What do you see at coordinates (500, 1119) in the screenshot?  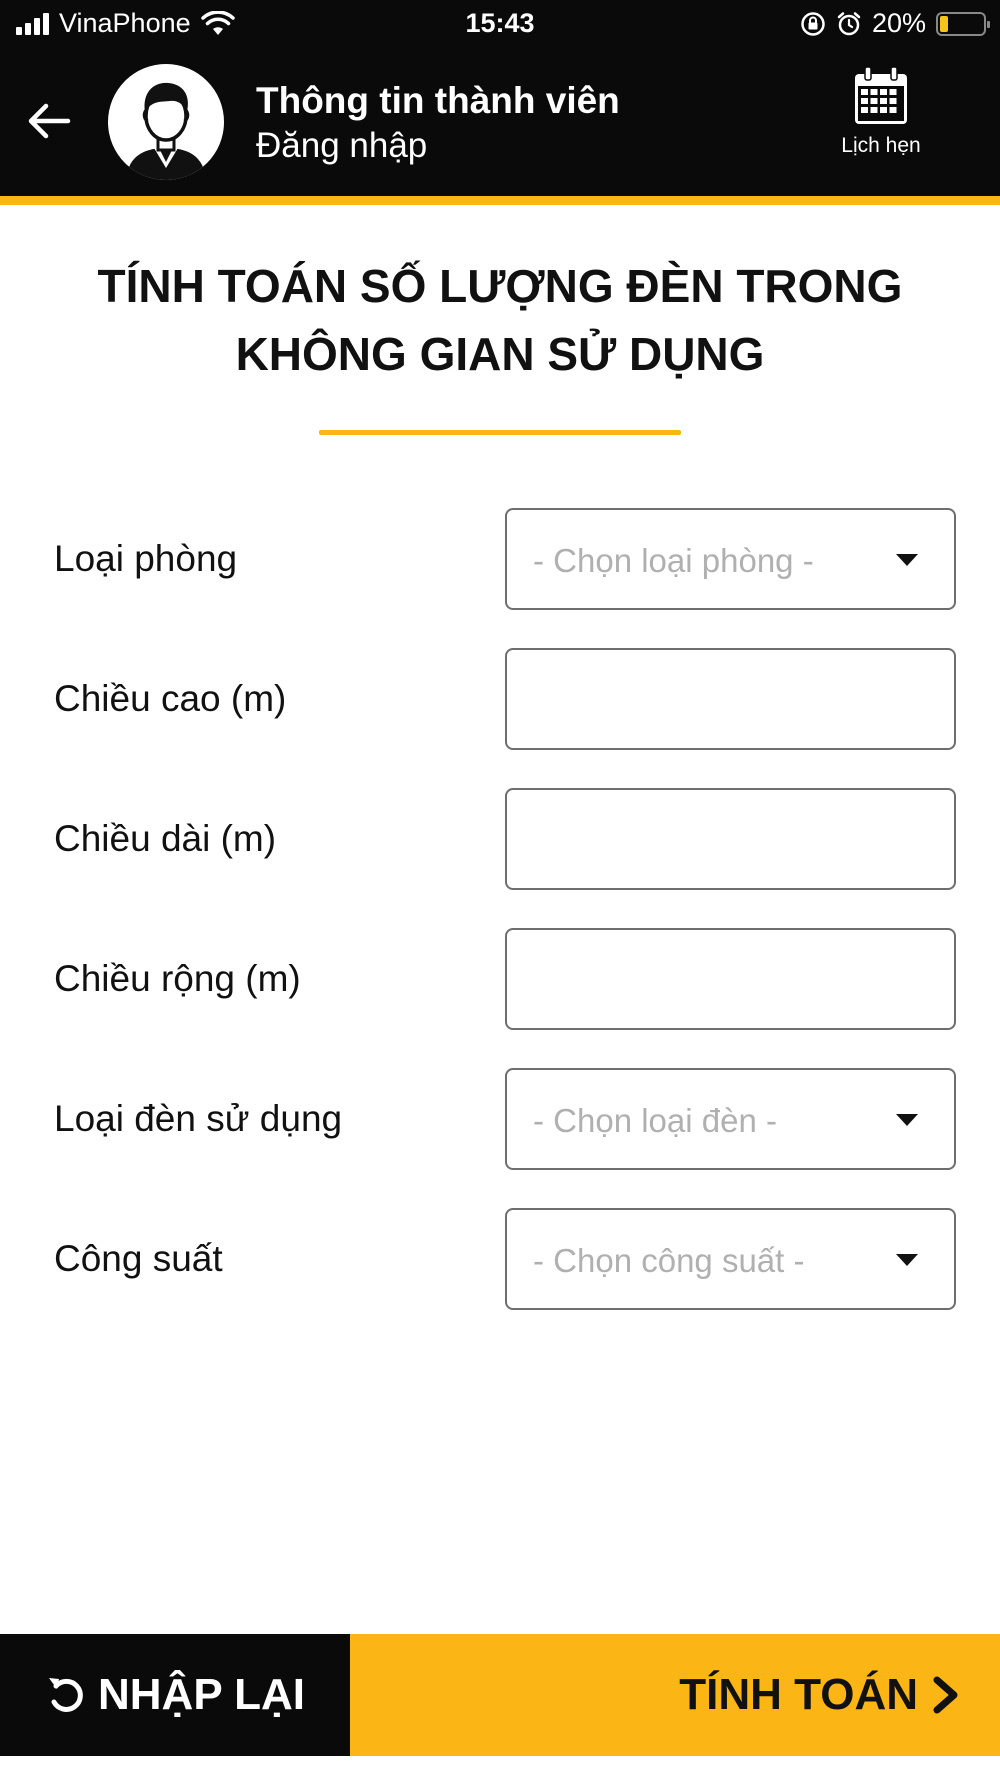 I see `lamp-type-row: Loại đèn sử dụng - Chọn loại đèn -` at bounding box center [500, 1119].